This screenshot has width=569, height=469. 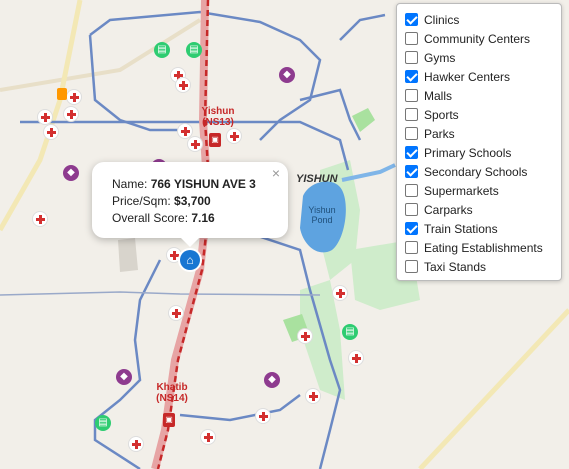 What do you see at coordinates (317, 179) in the screenshot?
I see `area-label: YISHUN` at bounding box center [317, 179].